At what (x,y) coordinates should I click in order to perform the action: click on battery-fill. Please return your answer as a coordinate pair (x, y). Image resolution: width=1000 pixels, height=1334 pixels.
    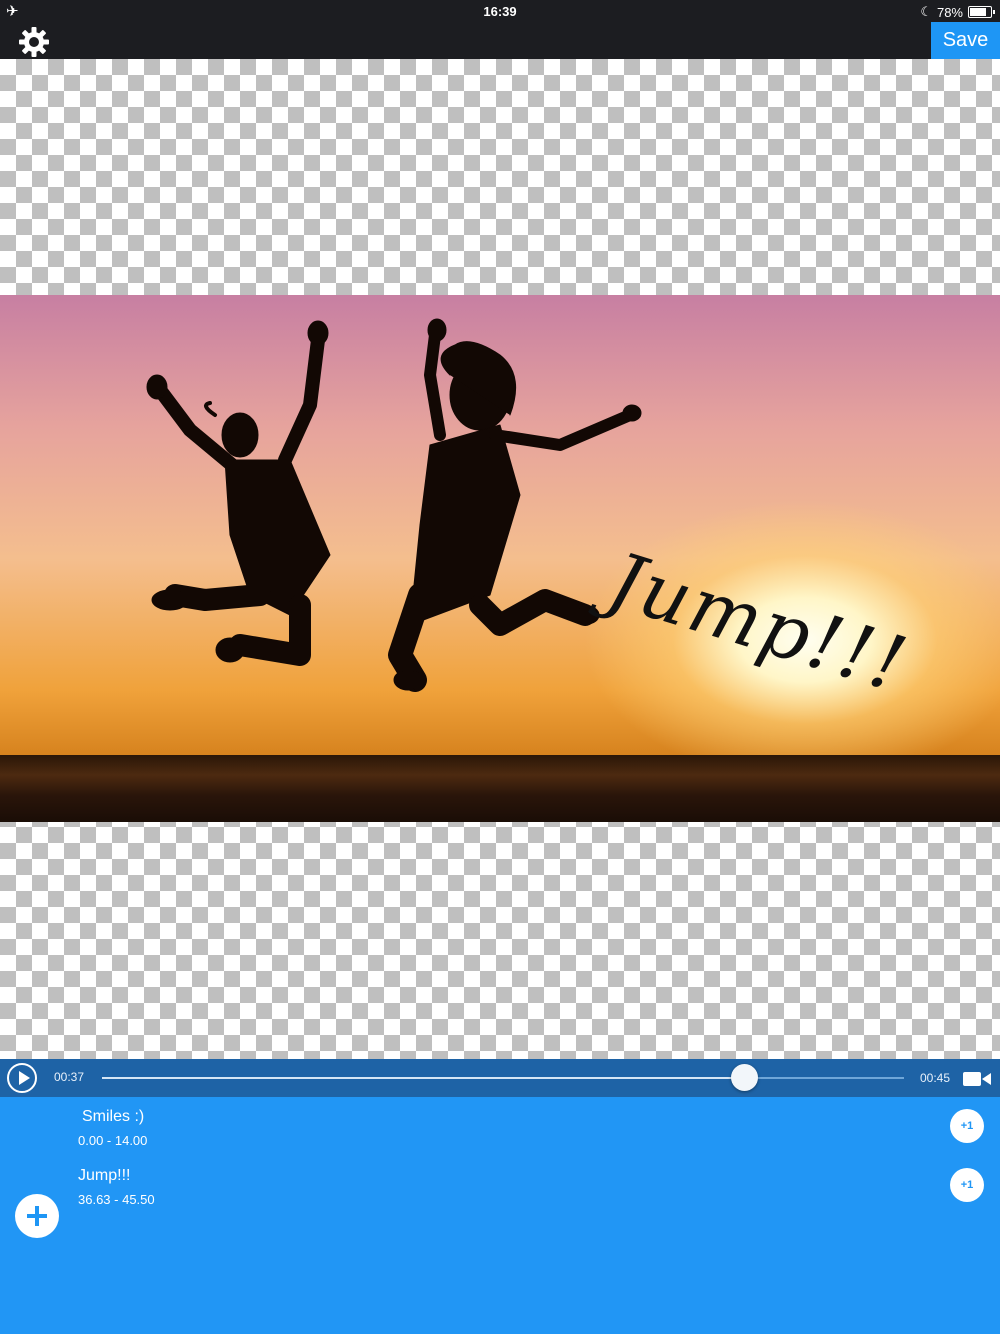
    Looking at the image, I should click on (978, 12).